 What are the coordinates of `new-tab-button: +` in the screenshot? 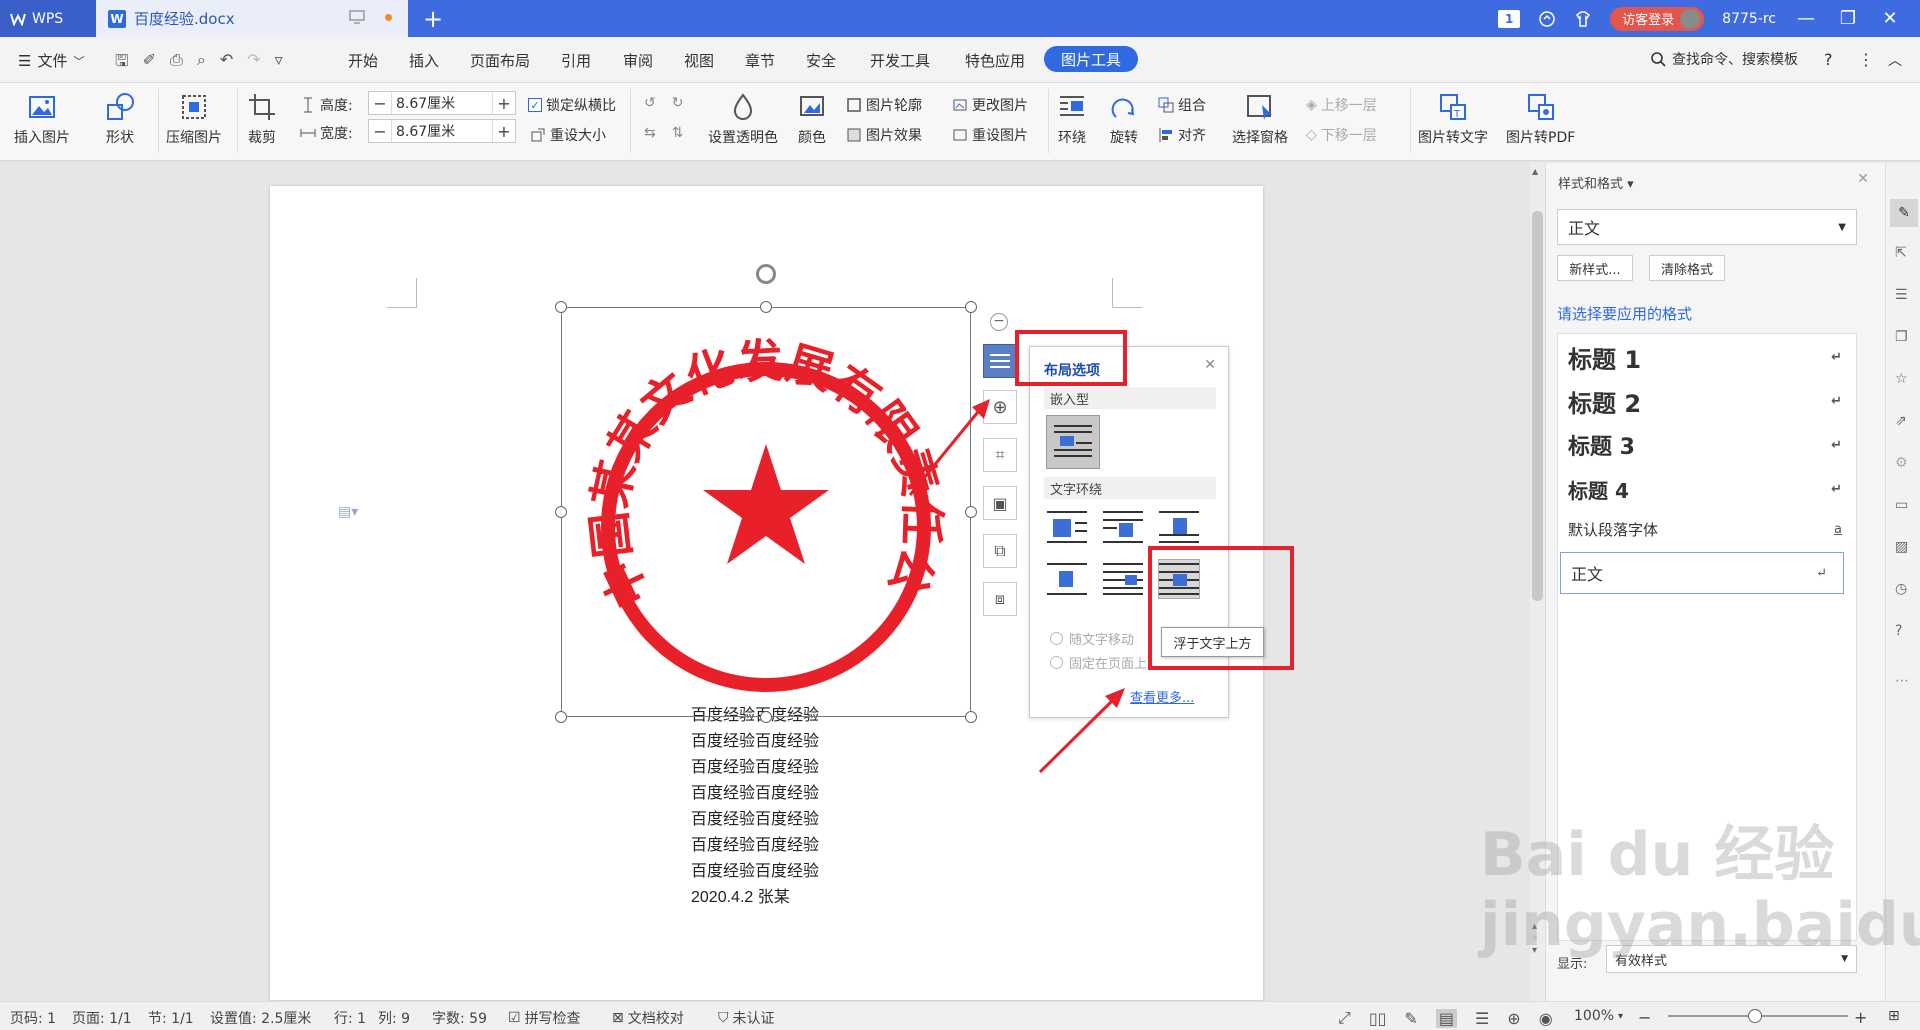 It's located at (433, 19).